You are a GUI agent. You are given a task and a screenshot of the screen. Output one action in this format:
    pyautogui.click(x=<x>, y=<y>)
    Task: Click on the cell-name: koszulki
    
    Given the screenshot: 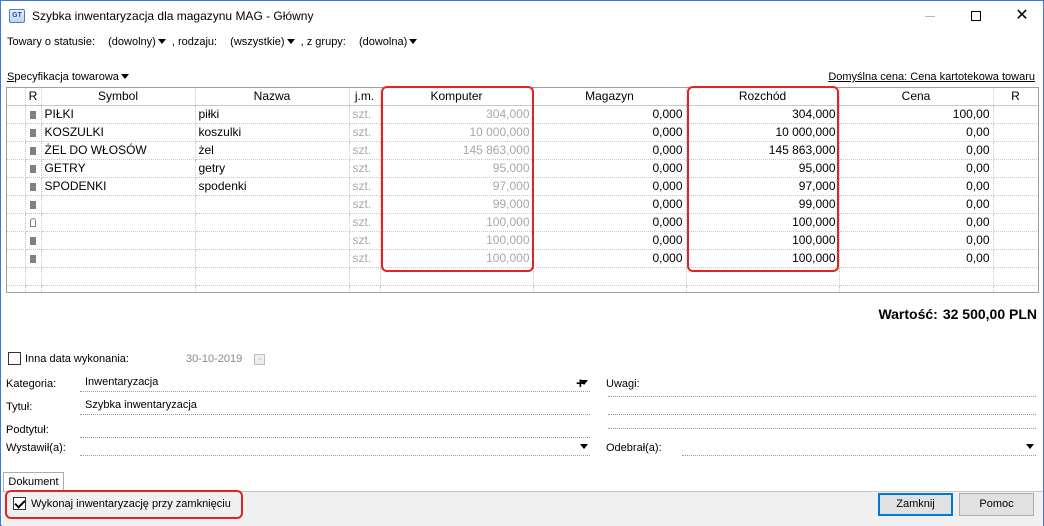 What is the action you would take?
    pyautogui.click(x=272, y=132)
    